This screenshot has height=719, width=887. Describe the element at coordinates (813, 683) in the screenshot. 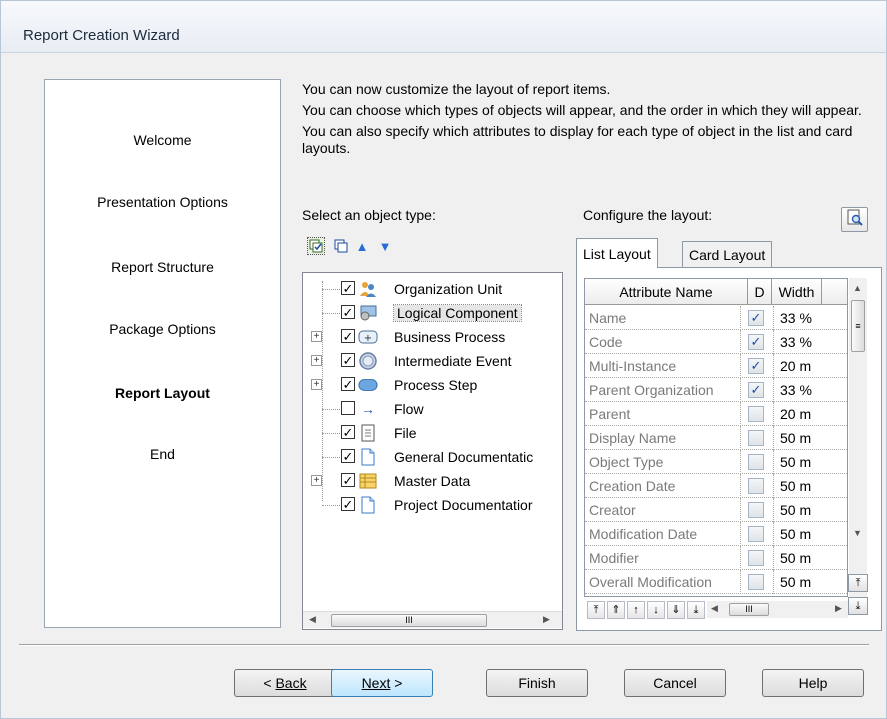

I see `help-button: Help` at that location.